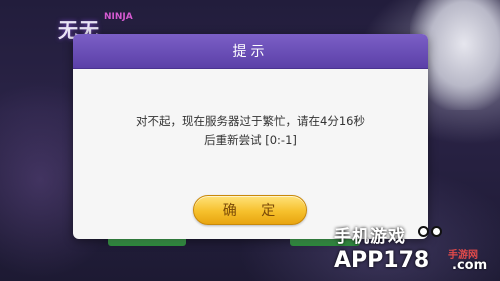  I want to click on dialog-message-line-1: 对不起，现在服务器过于繁忙，请在4分16秒, so click(250, 121).